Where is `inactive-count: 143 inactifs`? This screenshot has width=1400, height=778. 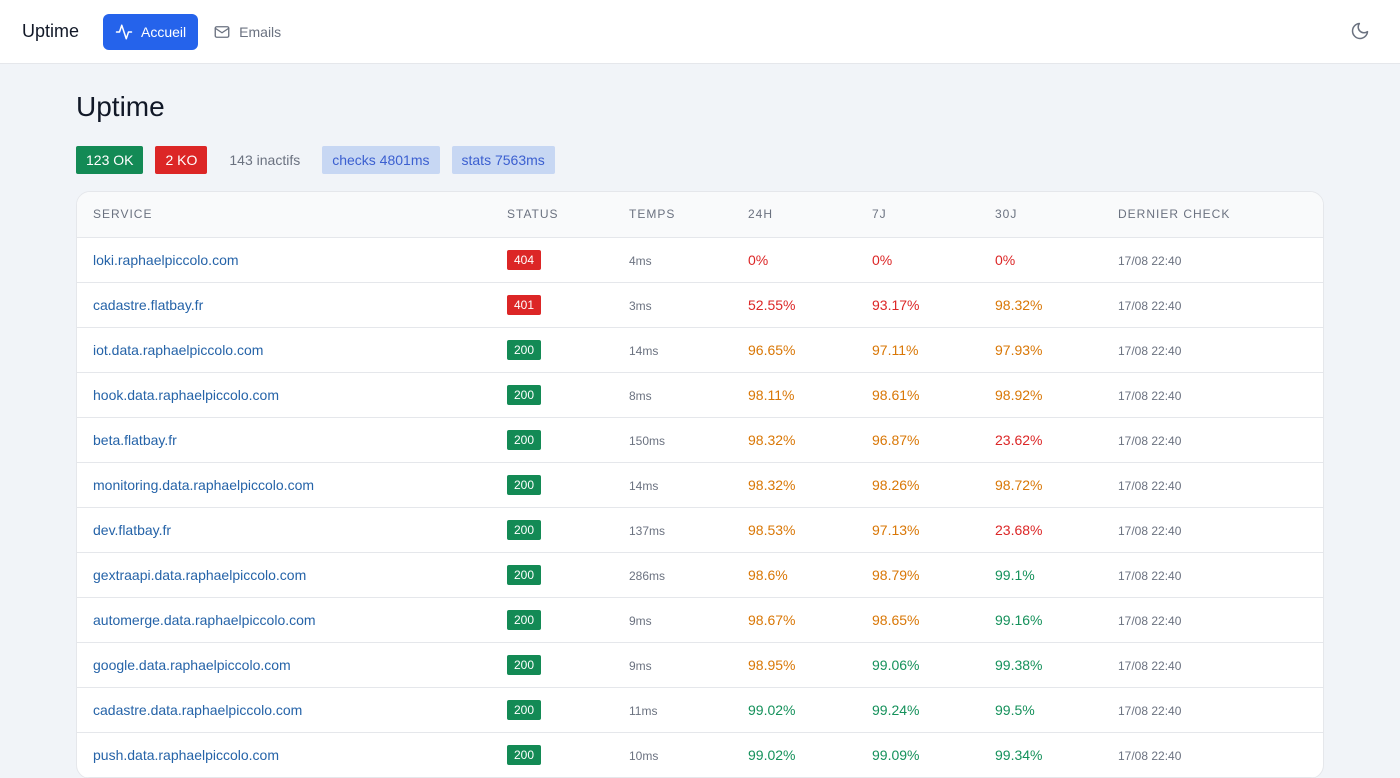
inactive-count: 143 inactifs is located at coordinates (265, 160).